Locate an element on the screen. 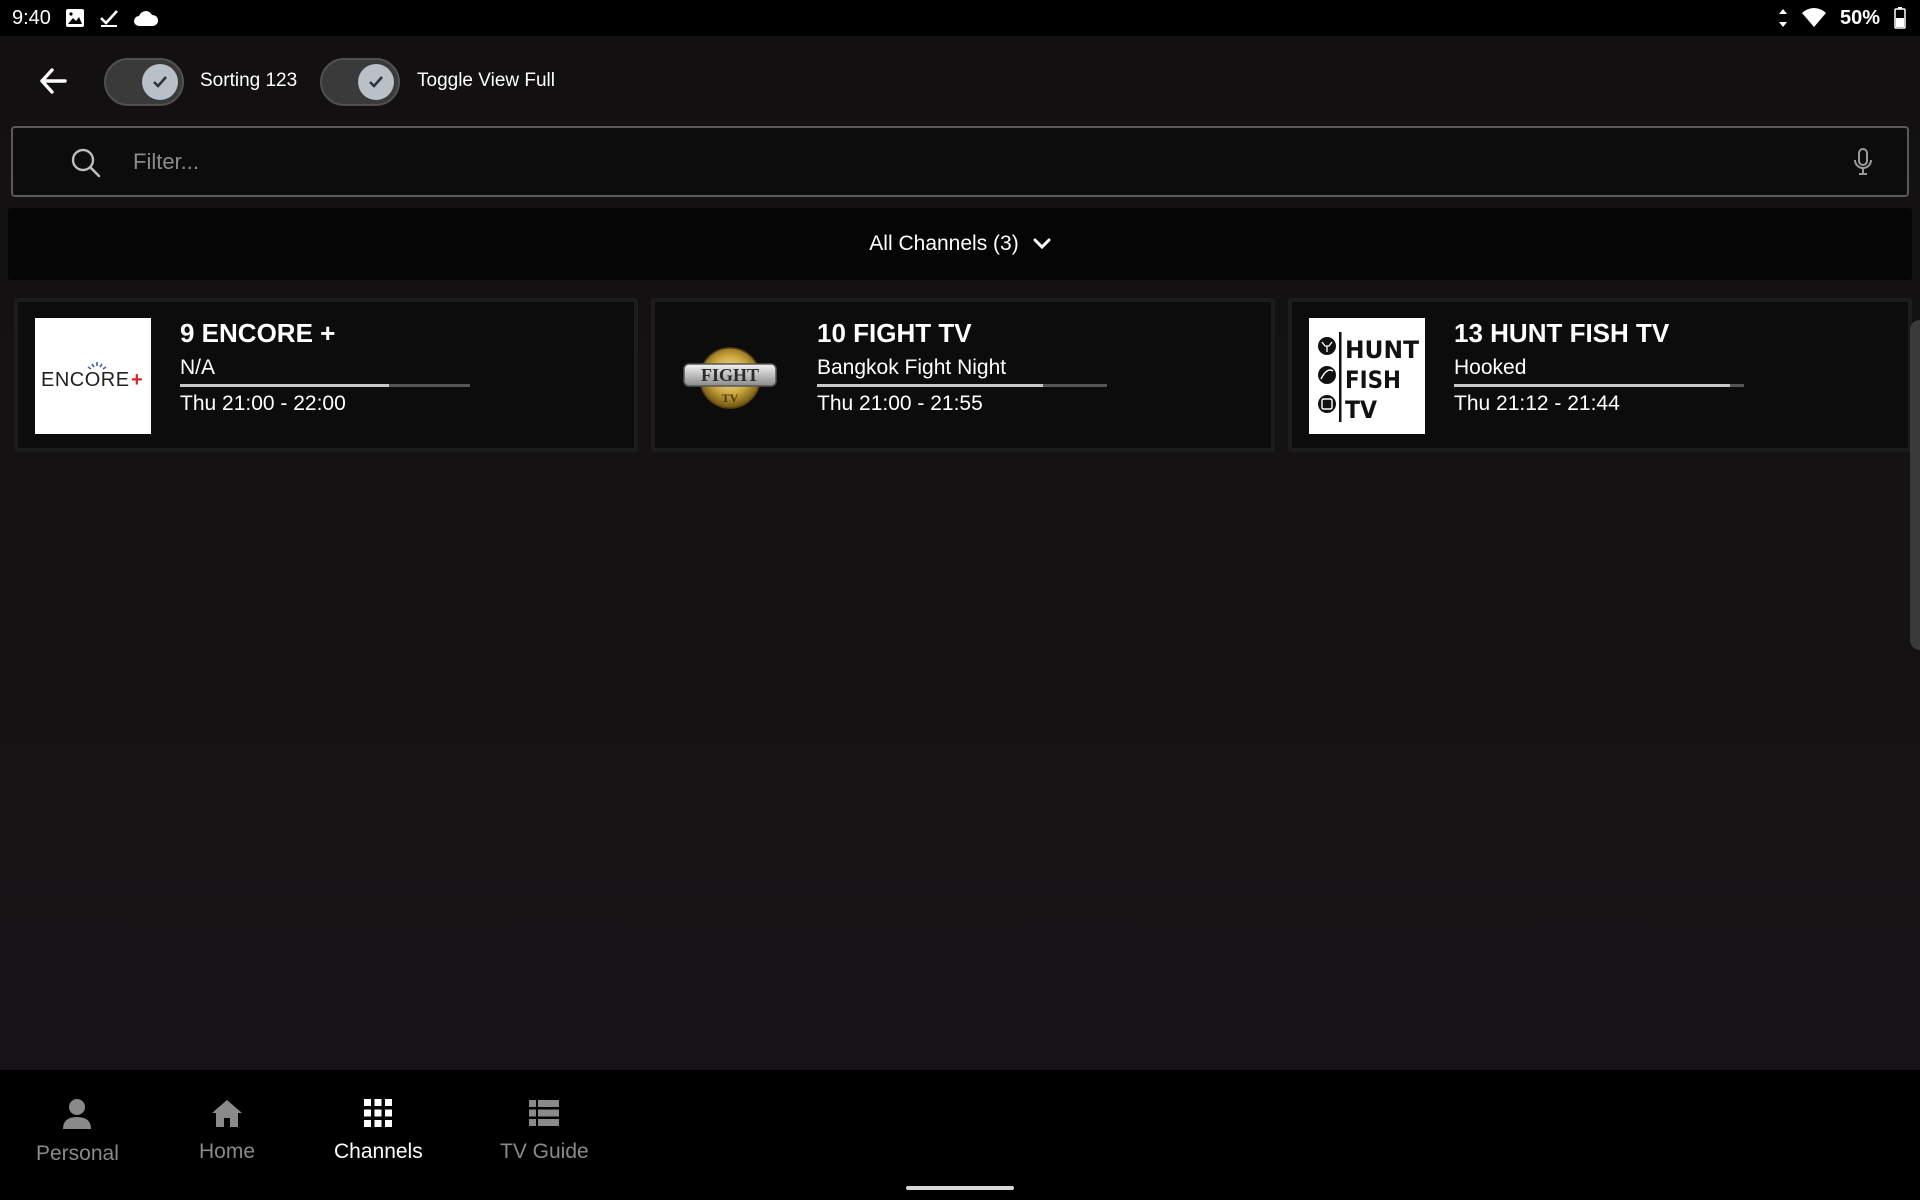 This screenshot has height=1200, width=1920. sorting-label: Sorting 123 is located at coordinates (249, 80).